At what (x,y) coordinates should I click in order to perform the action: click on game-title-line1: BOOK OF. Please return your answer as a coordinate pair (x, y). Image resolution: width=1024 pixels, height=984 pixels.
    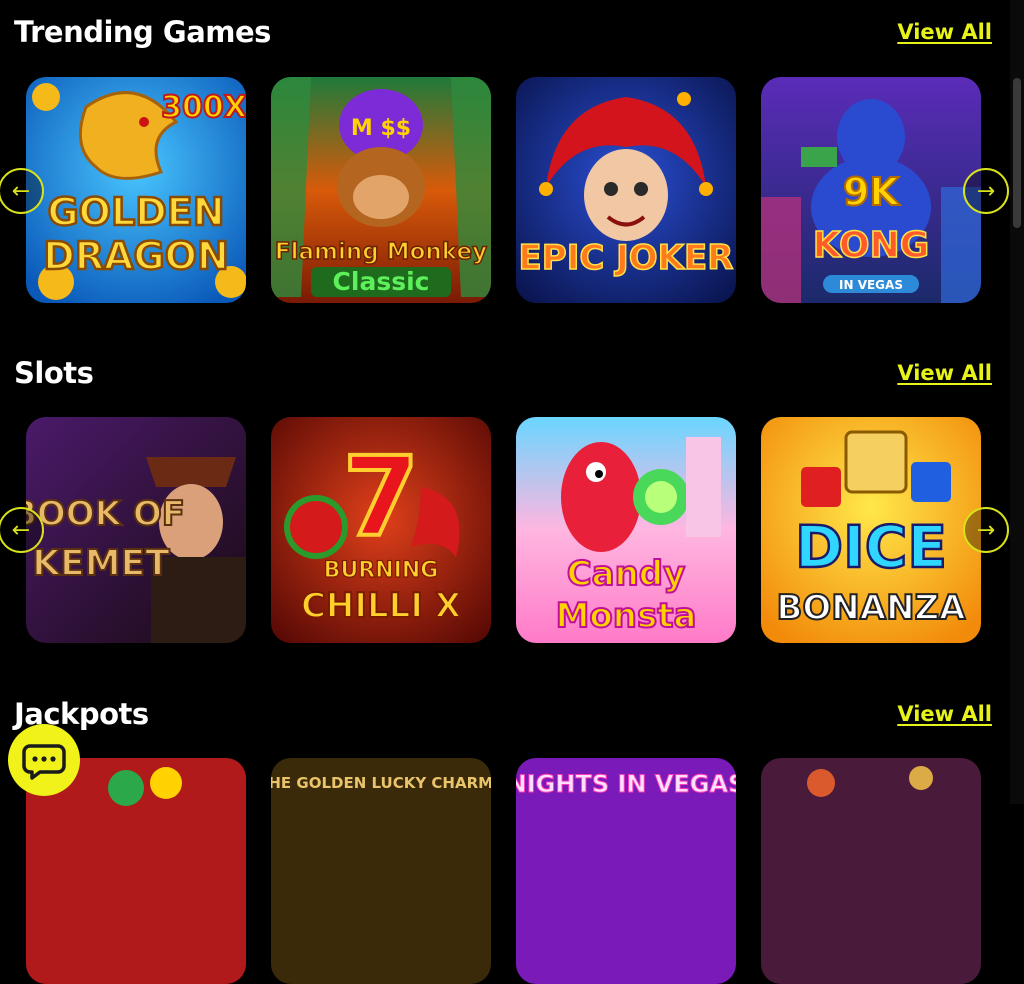
    Looking at the image, I should click on (105, 514).